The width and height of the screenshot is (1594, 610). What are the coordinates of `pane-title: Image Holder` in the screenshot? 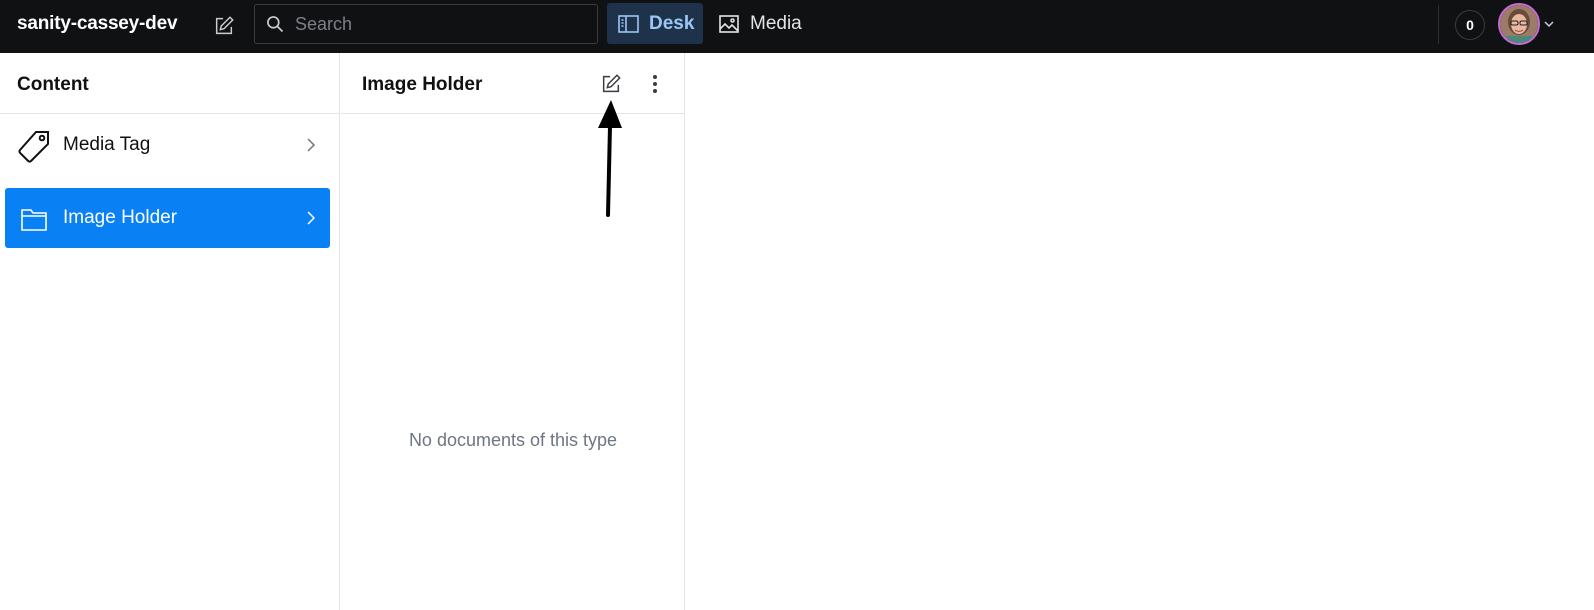 It's located at (422, 84).